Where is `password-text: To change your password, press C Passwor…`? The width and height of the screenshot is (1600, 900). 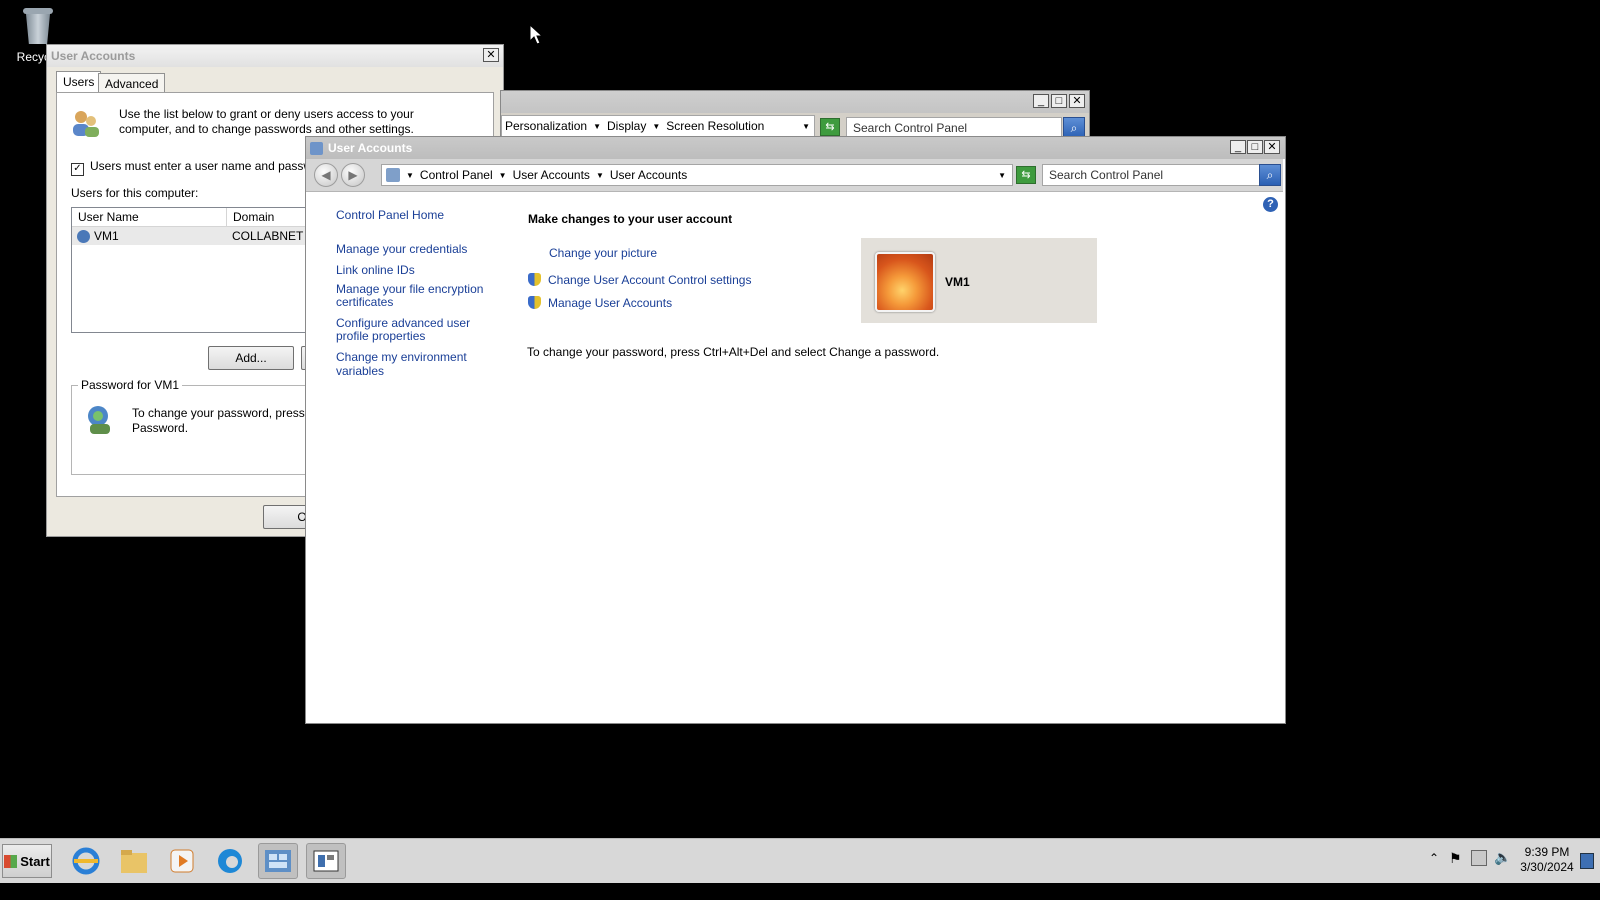
password-text: To change your password, press C Passwor… is located at coordinates (224, 420).